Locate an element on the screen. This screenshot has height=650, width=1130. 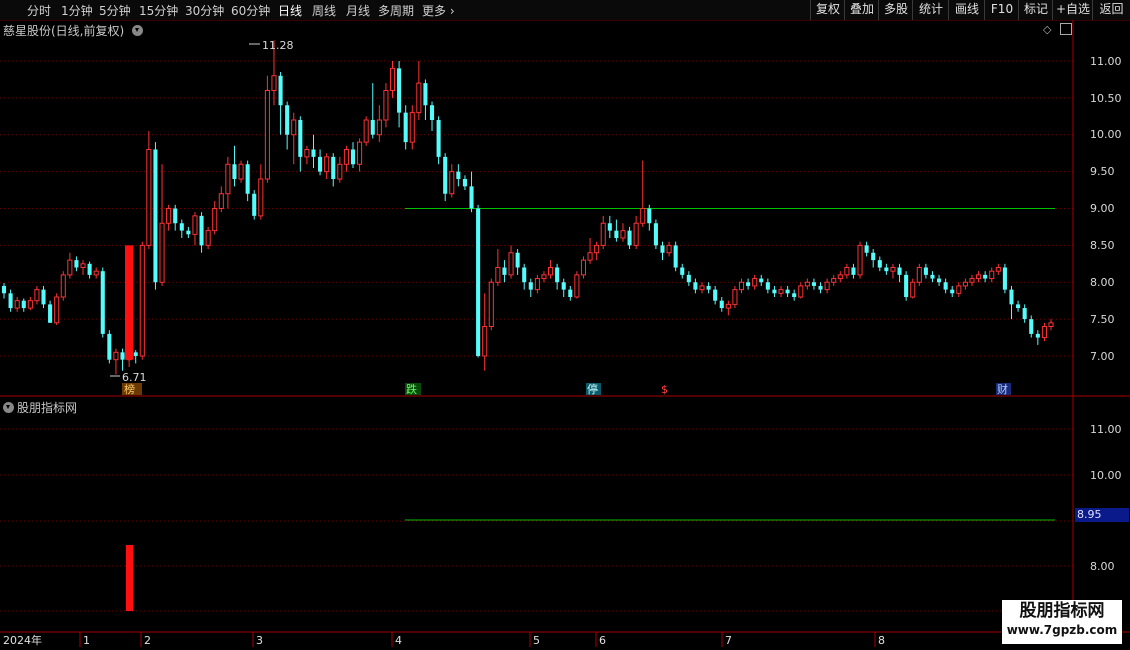
time-label-month: 6 is located at coordinates (602, 640).